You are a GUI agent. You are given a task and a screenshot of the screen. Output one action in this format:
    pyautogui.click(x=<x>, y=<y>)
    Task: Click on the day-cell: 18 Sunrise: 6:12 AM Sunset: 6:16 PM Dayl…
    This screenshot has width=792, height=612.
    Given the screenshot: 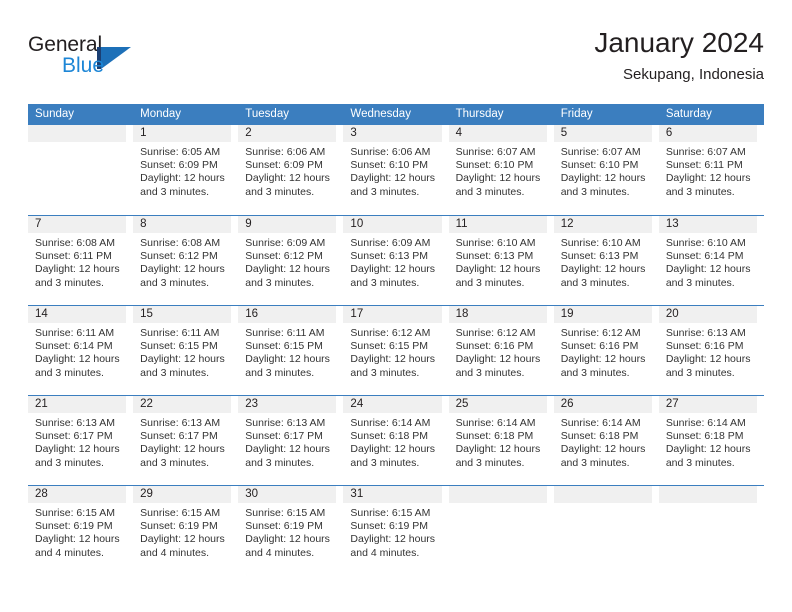 What is the action you would take?
    pyautogui.click(x=501, y=350)
    